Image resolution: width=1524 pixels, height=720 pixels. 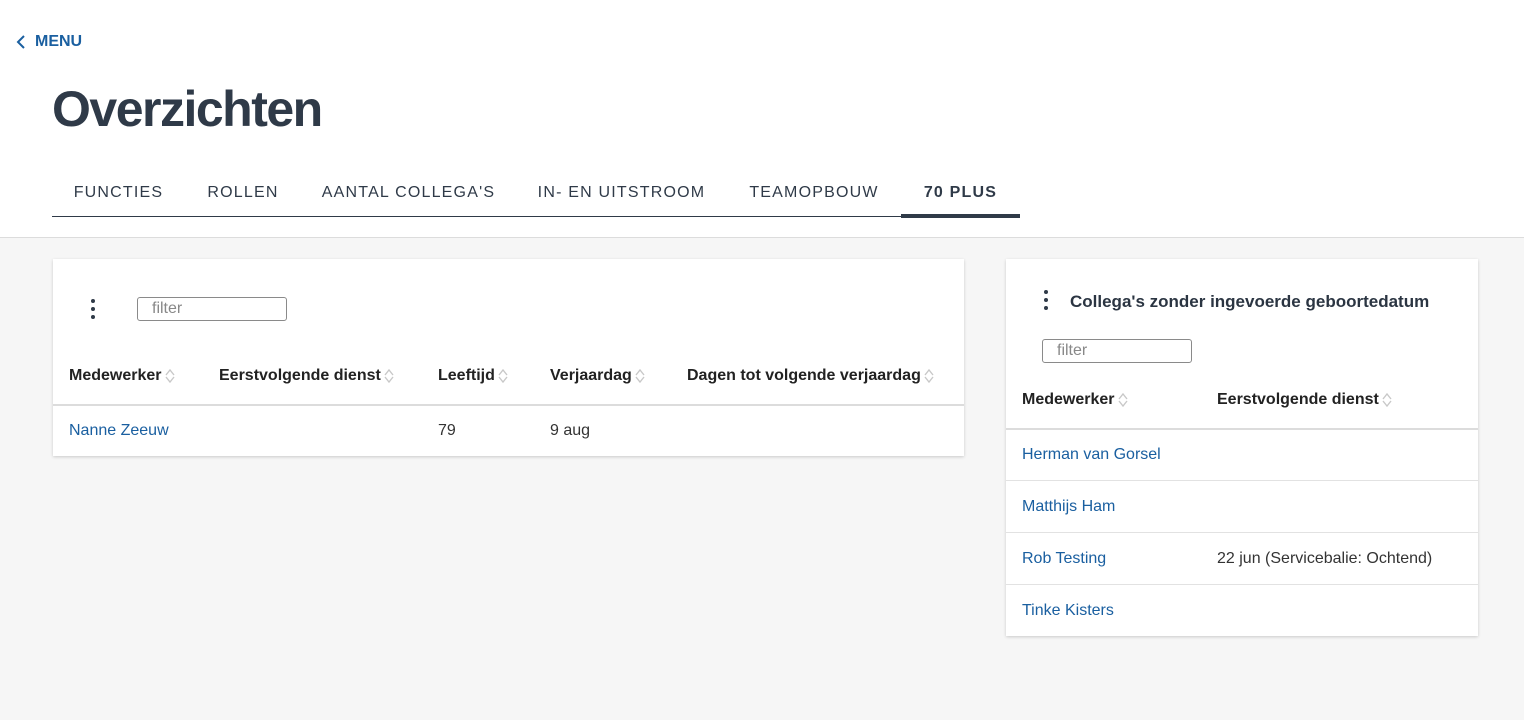 What do you see at coordinates (59, 41) in the screenshot?
I see `back-to-menu-label: MENU` at bounding box center [59, 41].